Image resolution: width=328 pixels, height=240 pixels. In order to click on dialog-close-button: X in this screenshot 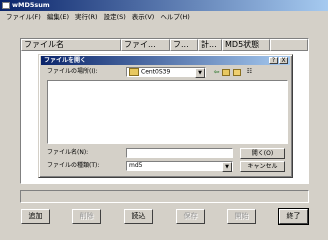, I will do `click(283, 60)`.